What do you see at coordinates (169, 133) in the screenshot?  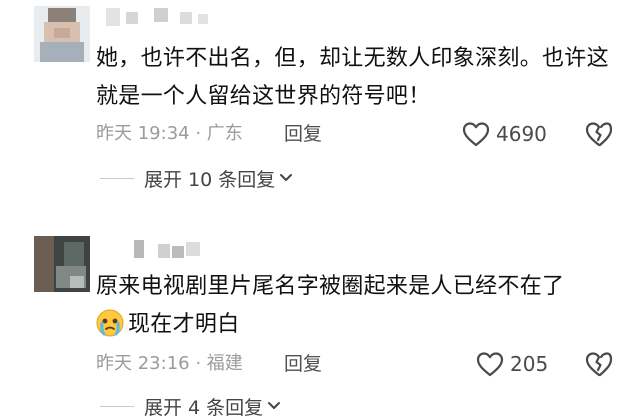 I see `comment-meta: 昨天 19:34 · 广东` at bounding box center [169, 133].